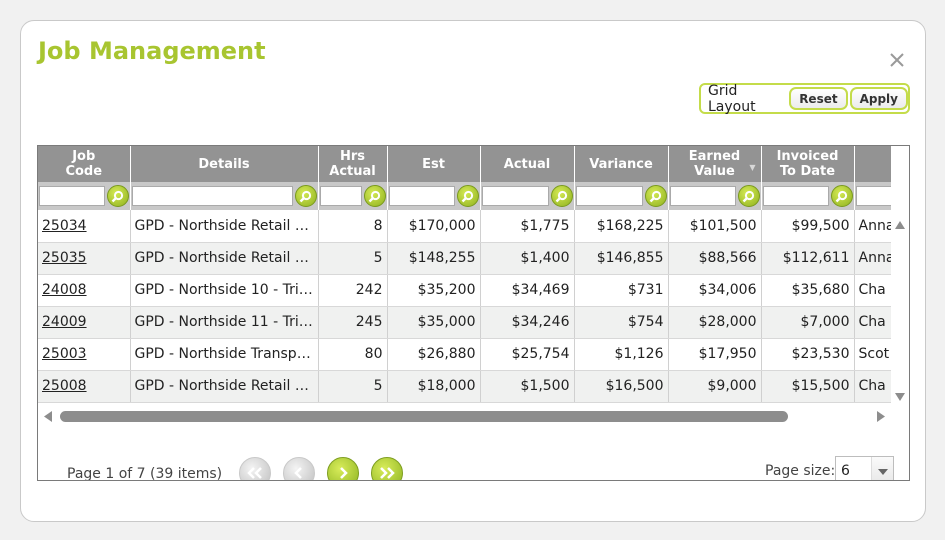 The width and height of the screenshot is (945, 540). What do you see at coordinates (298, 473) in the screenshot?
I see `prev-page-icon` at bounding box center [298, 473].